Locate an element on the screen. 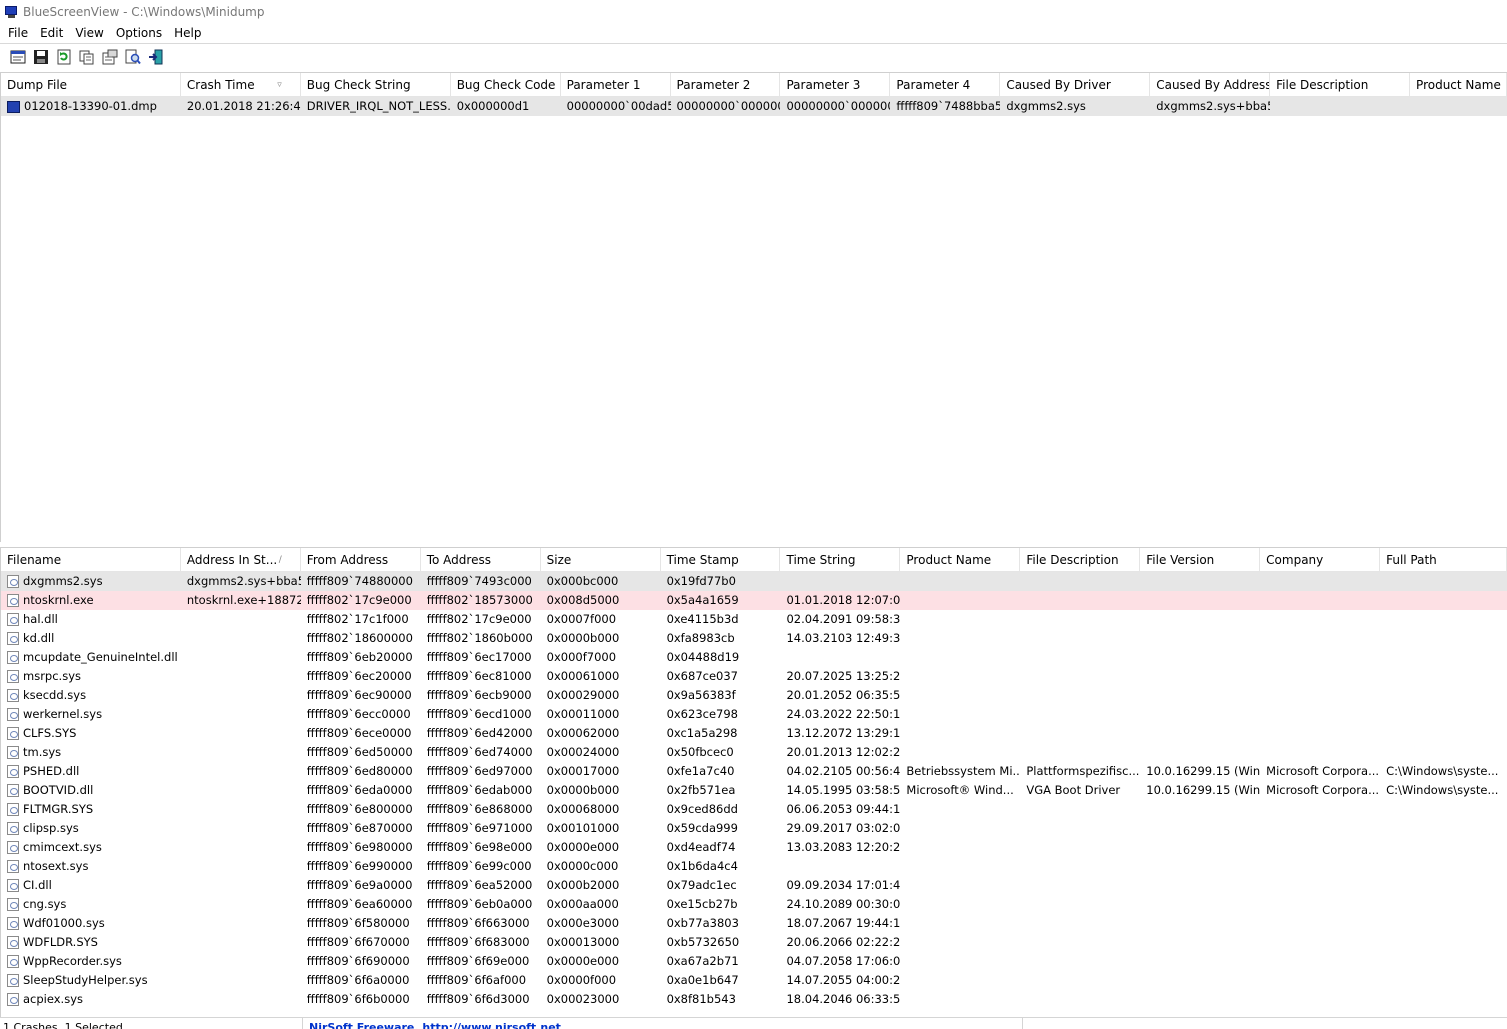 The image size is (1507, 1029). cell-text: fffff802`17c9e000 is located at coordinates (359, 600).